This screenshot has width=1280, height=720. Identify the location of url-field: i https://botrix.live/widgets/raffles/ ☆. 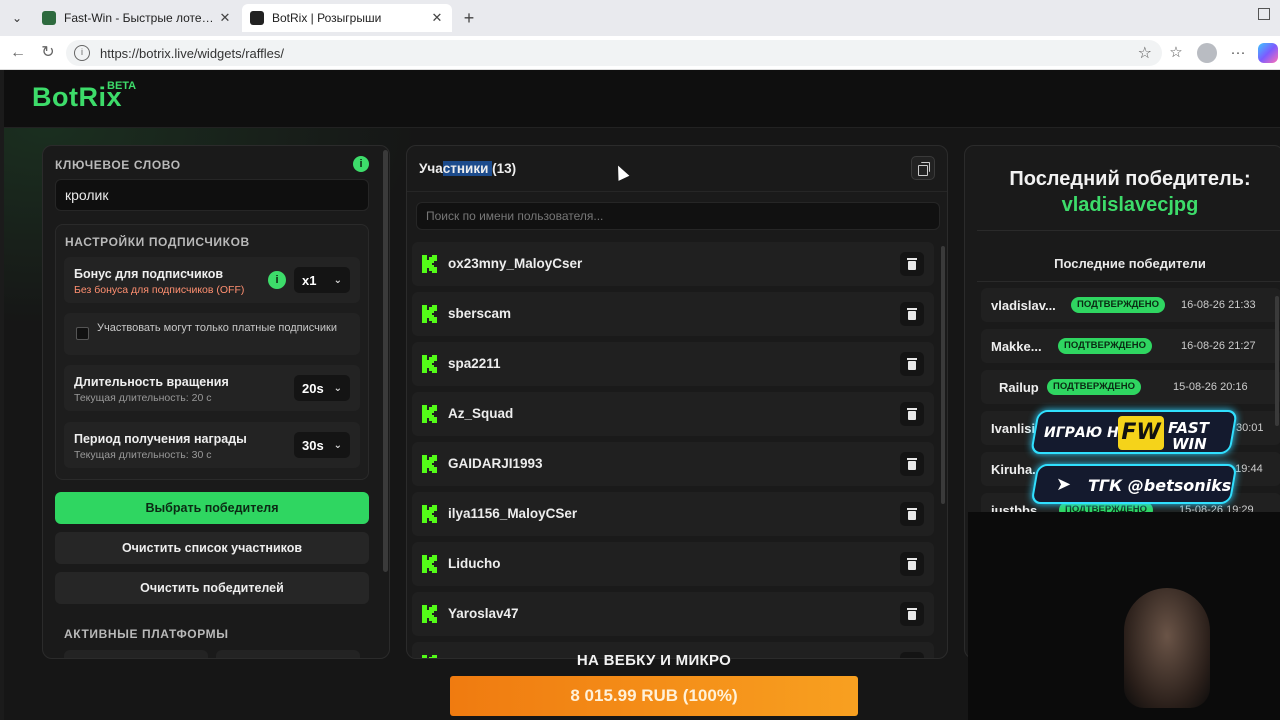
(614, 53).